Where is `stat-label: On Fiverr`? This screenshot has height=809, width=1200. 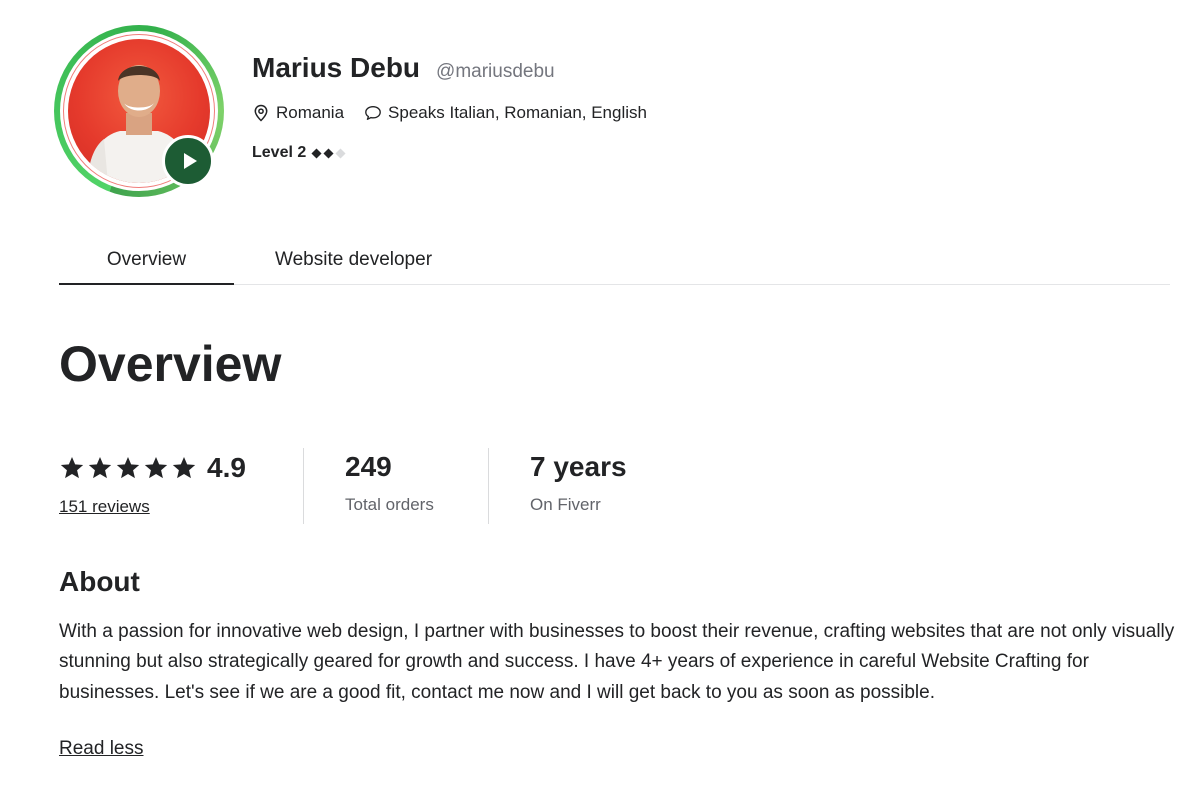
stat-label: On Fiverr is located at coordinates (565, 504).